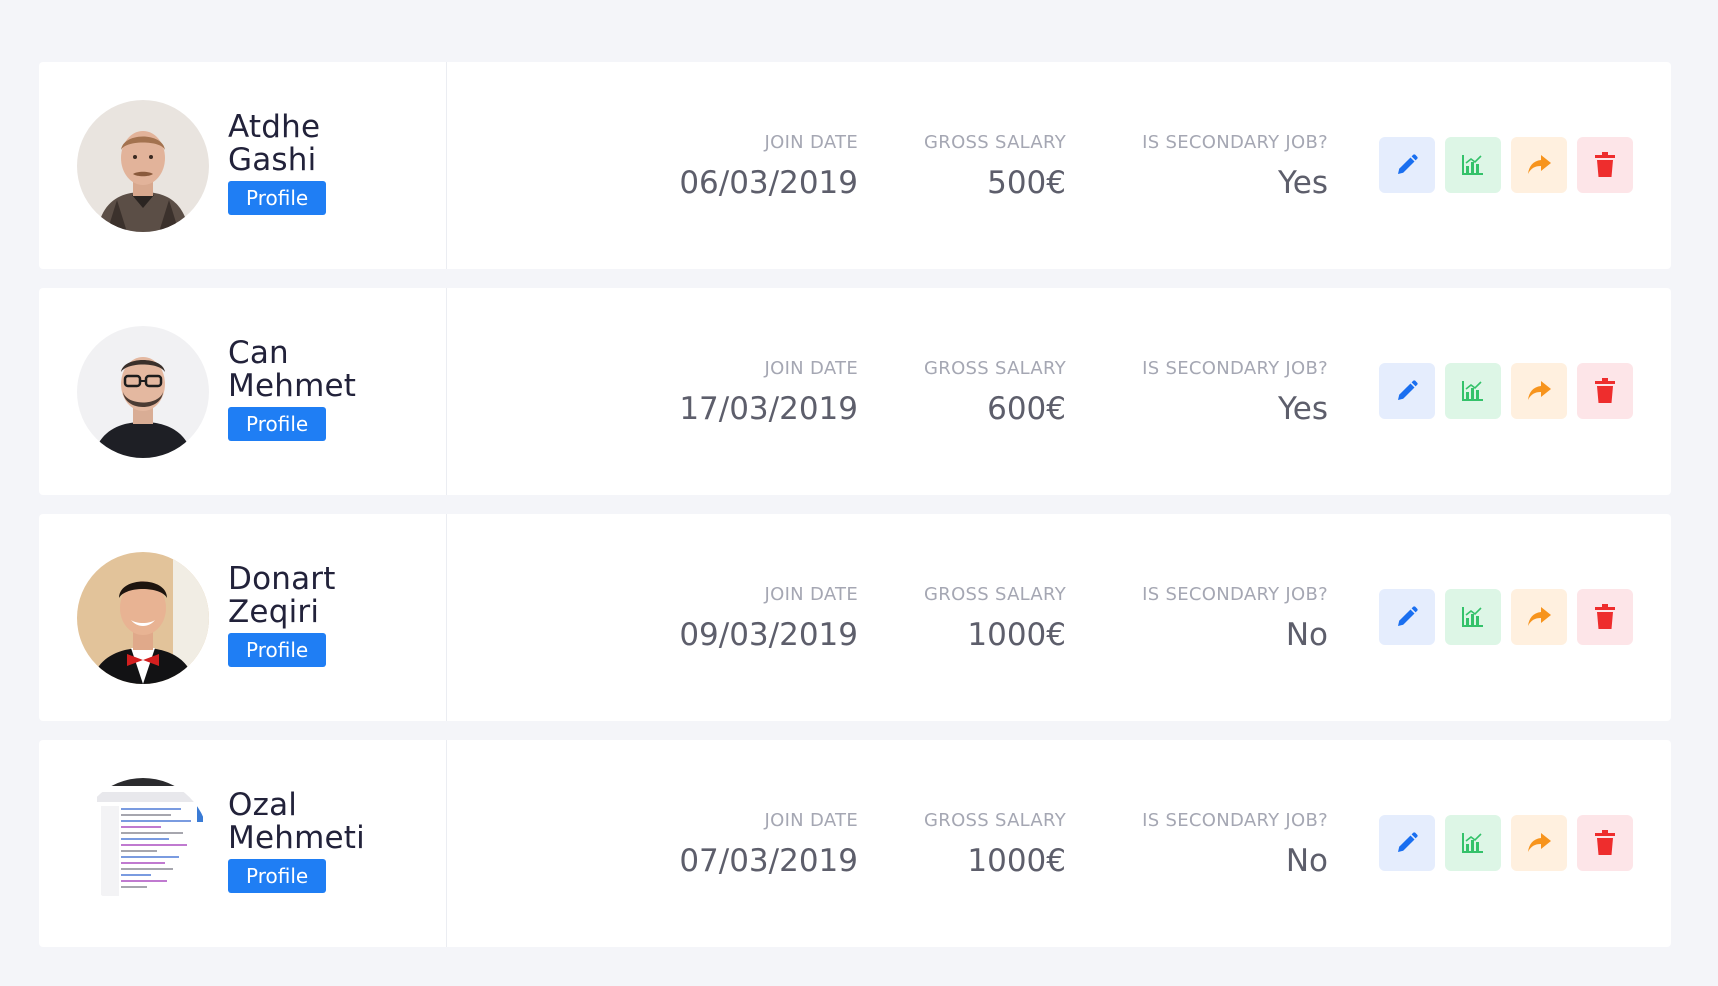 This screenshot has width=1718, height=986. I want to click on employee-identity: Ozal Mehmeti Profile, so click(243, 843).